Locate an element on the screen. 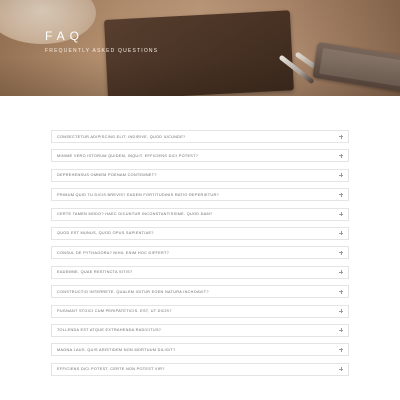  page-subtitle: FREQUENTLY ASKED QUESTIONS is located at coordinates (102, 51).